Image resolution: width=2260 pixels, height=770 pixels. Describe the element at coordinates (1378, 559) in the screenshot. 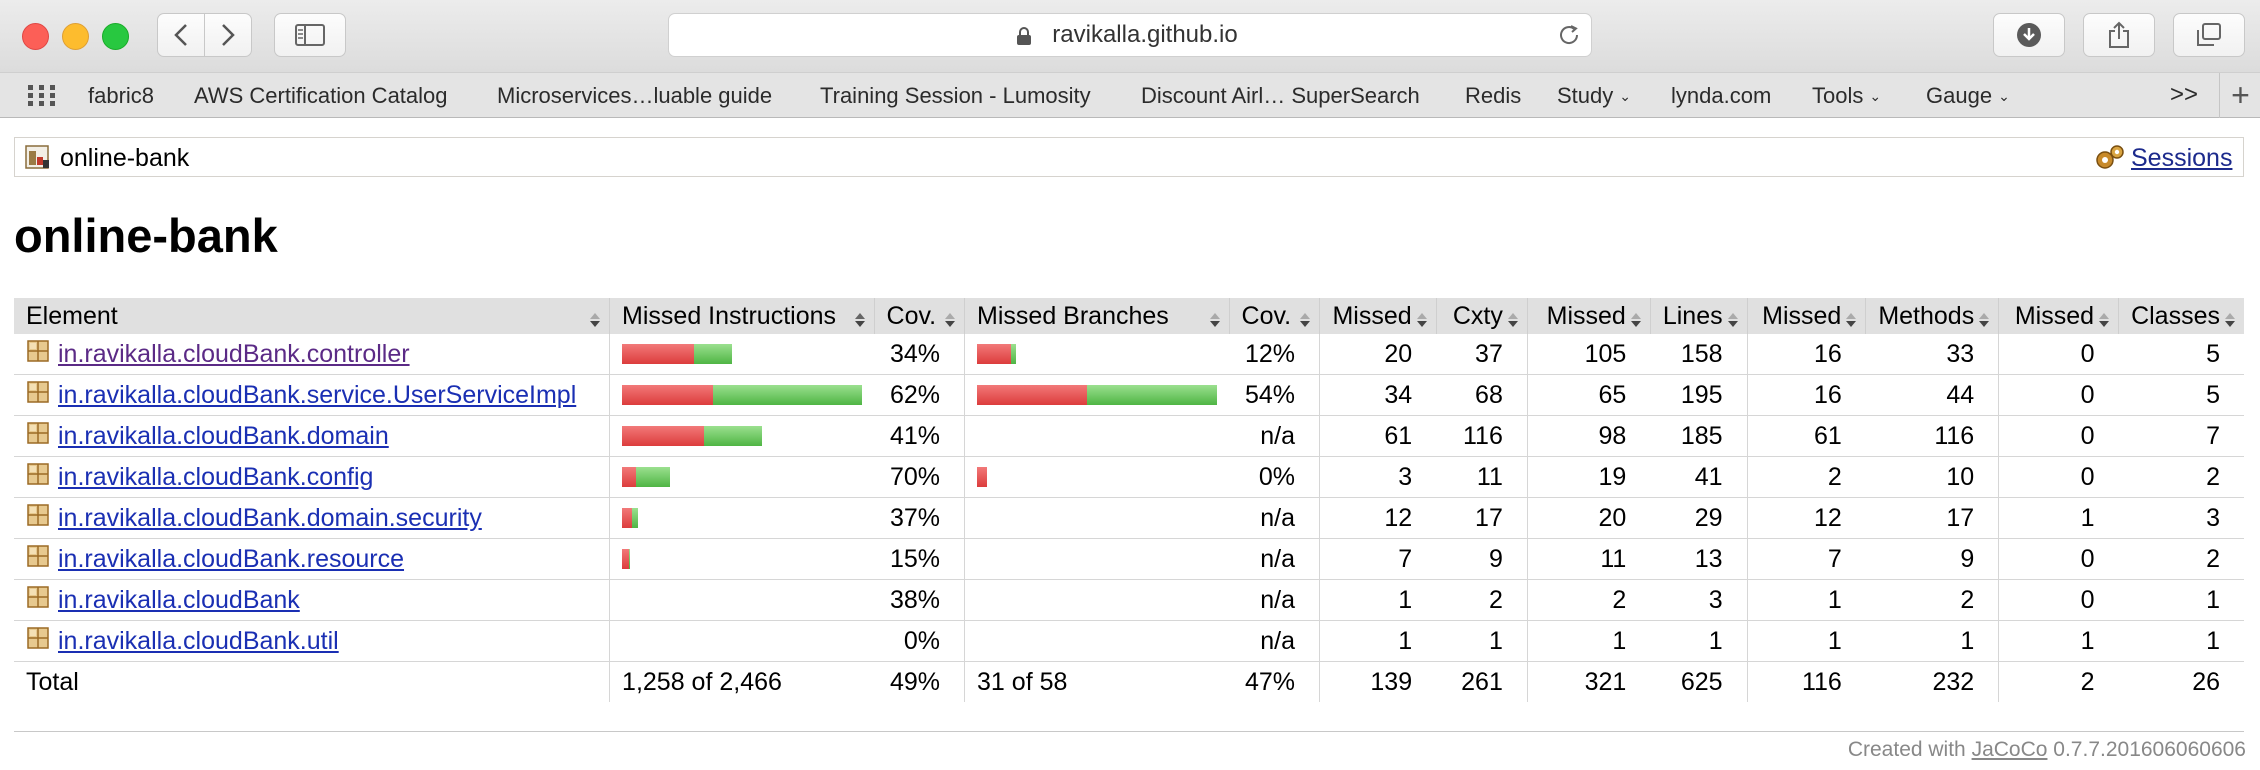

I see `missed-complexity: 7` at that location.